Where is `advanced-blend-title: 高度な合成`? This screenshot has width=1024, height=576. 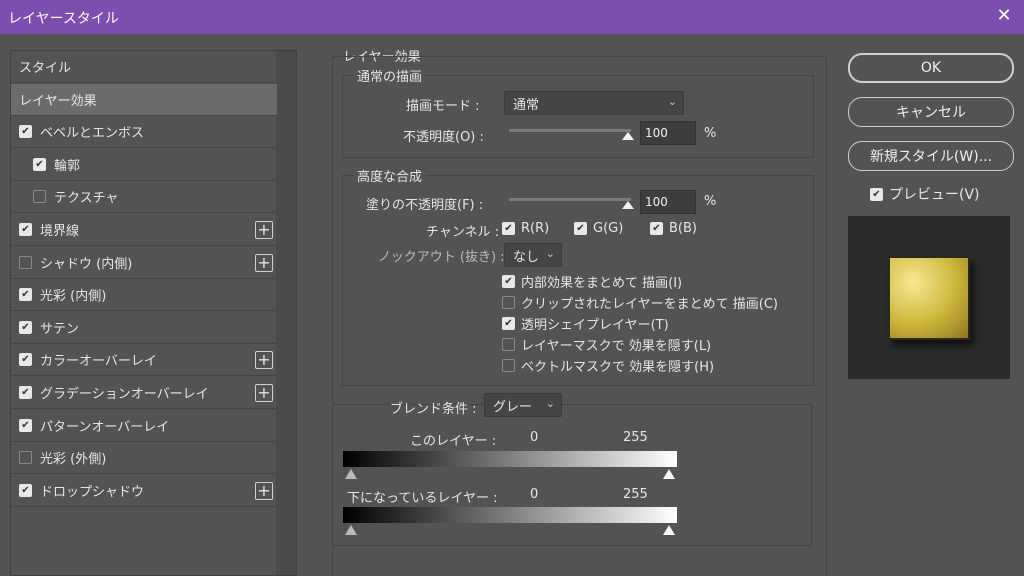 advanced-blend-title: 高度な合成 is located at coordinates (390, 175).